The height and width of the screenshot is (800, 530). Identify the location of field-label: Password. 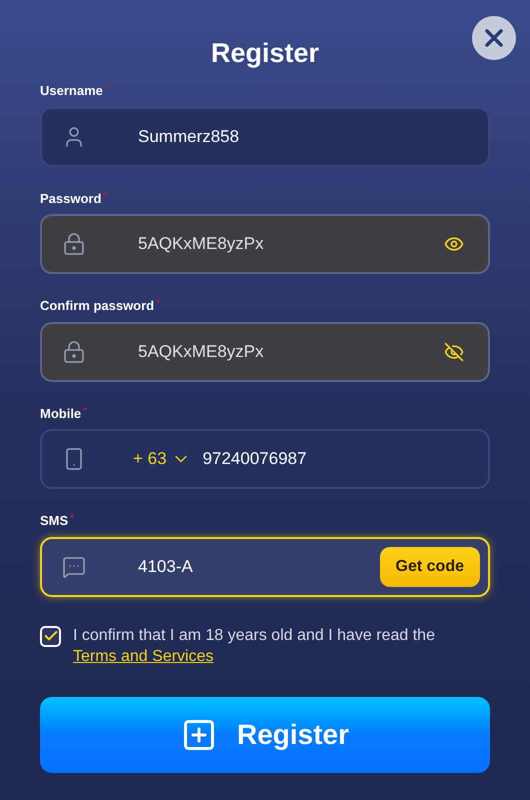
(71, 199).